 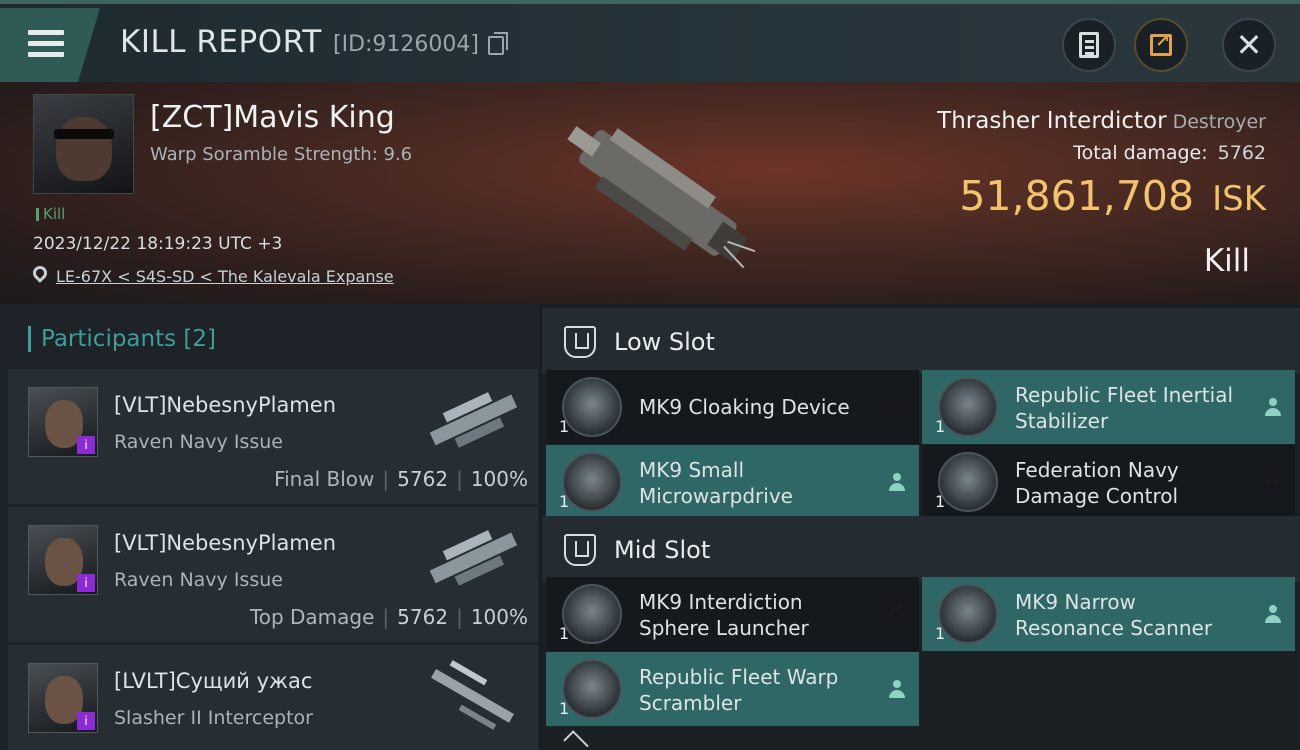 I want to click on portrait-face, so click(x=84, y=149).